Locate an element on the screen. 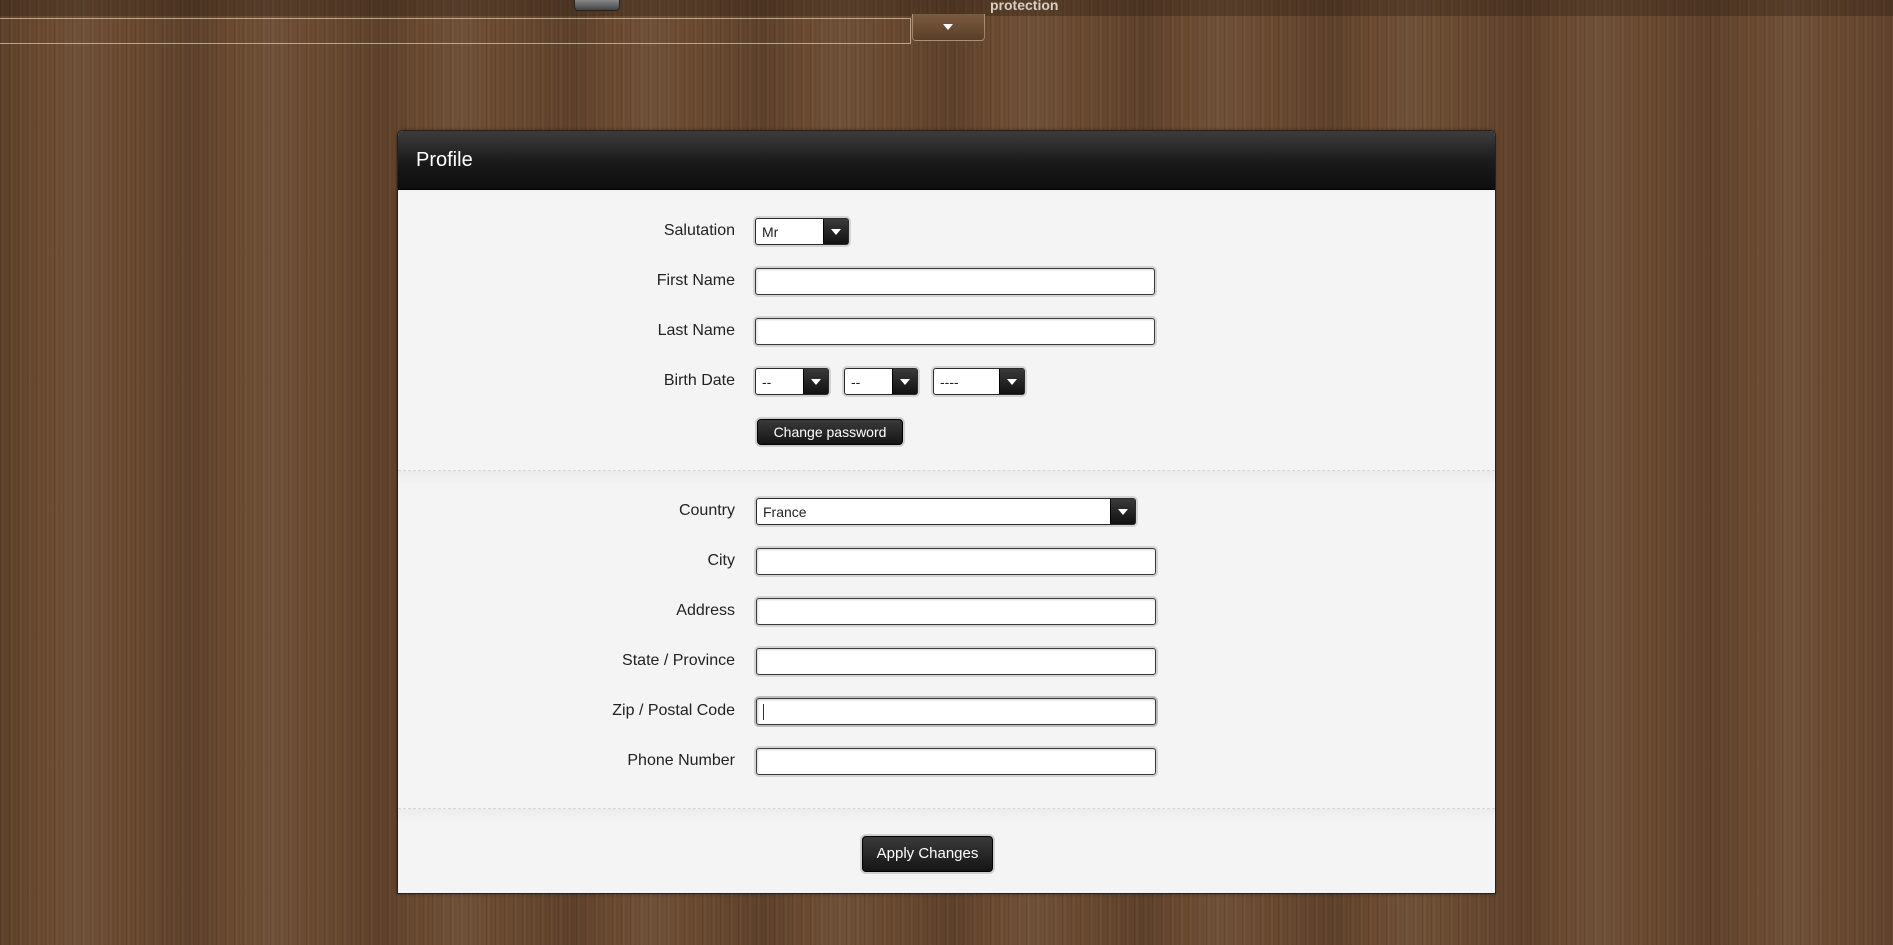 This screenshot has height=945, width=1893. zip-row: Zip / Postal Code is located at coordinates (946, 713).